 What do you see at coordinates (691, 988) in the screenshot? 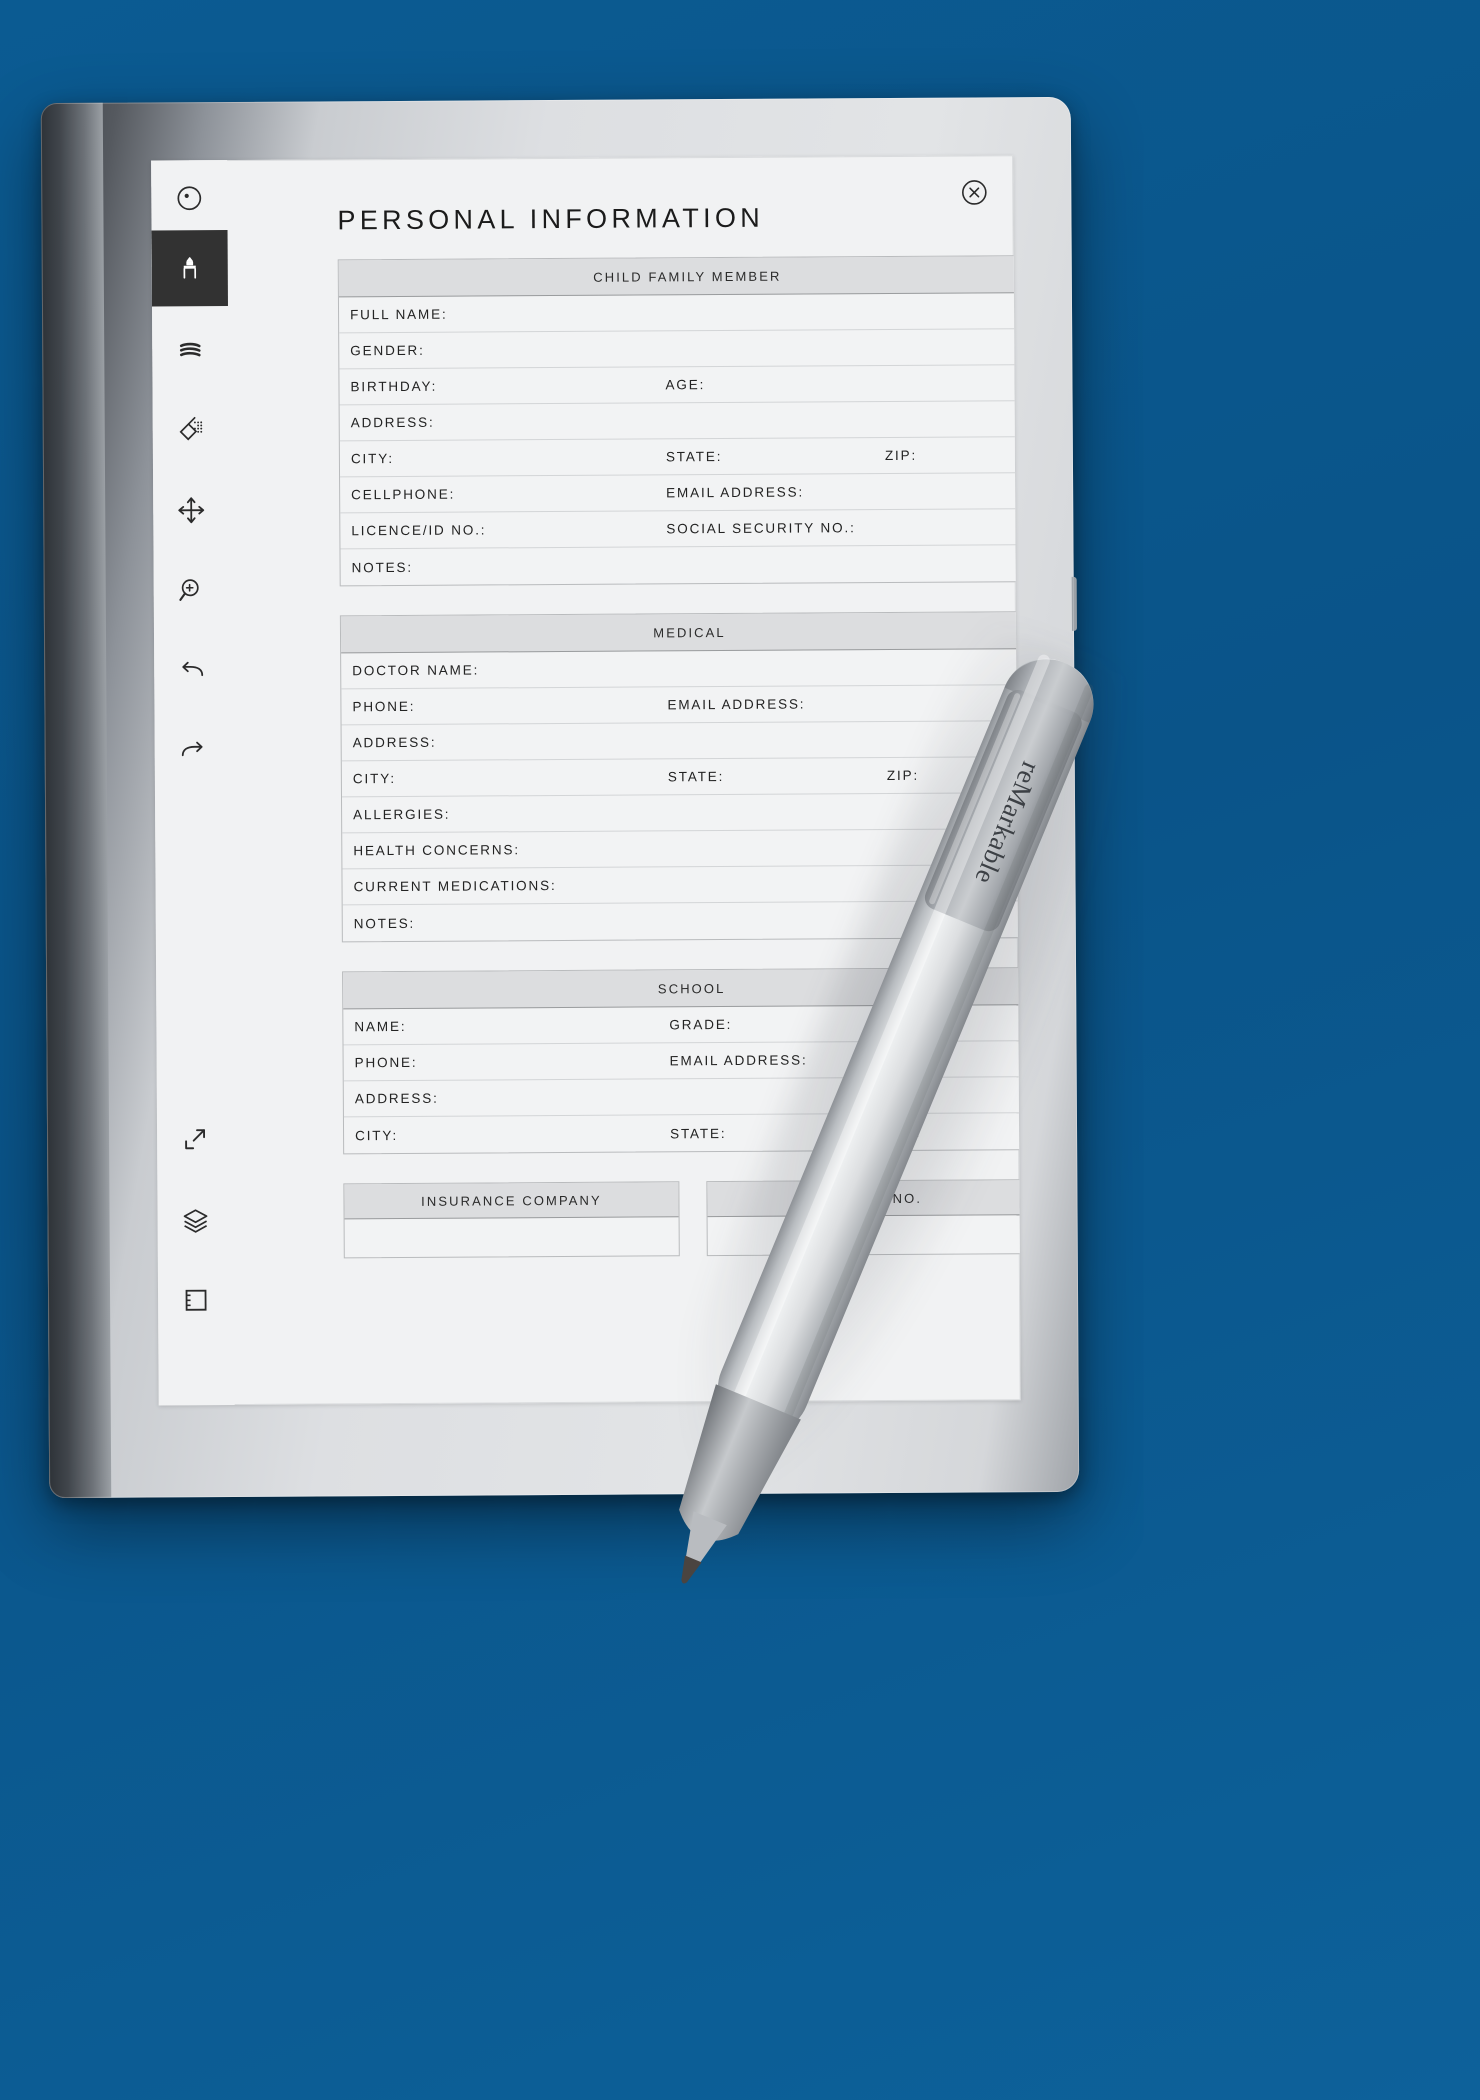
I see `section-heading-label: SCHOOL` at bounding box center [691, 988].